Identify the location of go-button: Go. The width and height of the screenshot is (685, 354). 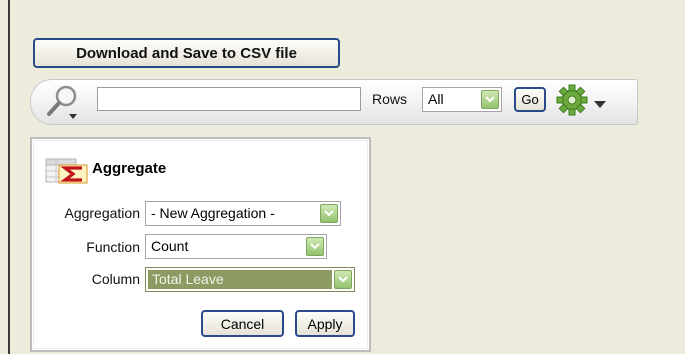
(530, 99).